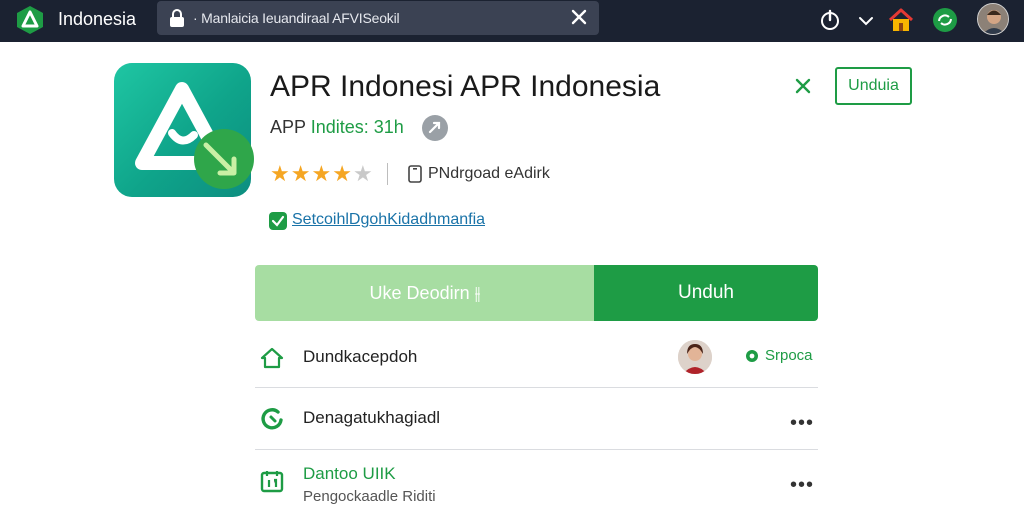 This screenshot has width=1024, height=512. What do you see at coordinates (369, 496) in the screenshot?
I see `list-item-sublabel: Pengockaadle Riditi` at bounding box center [369, 496].